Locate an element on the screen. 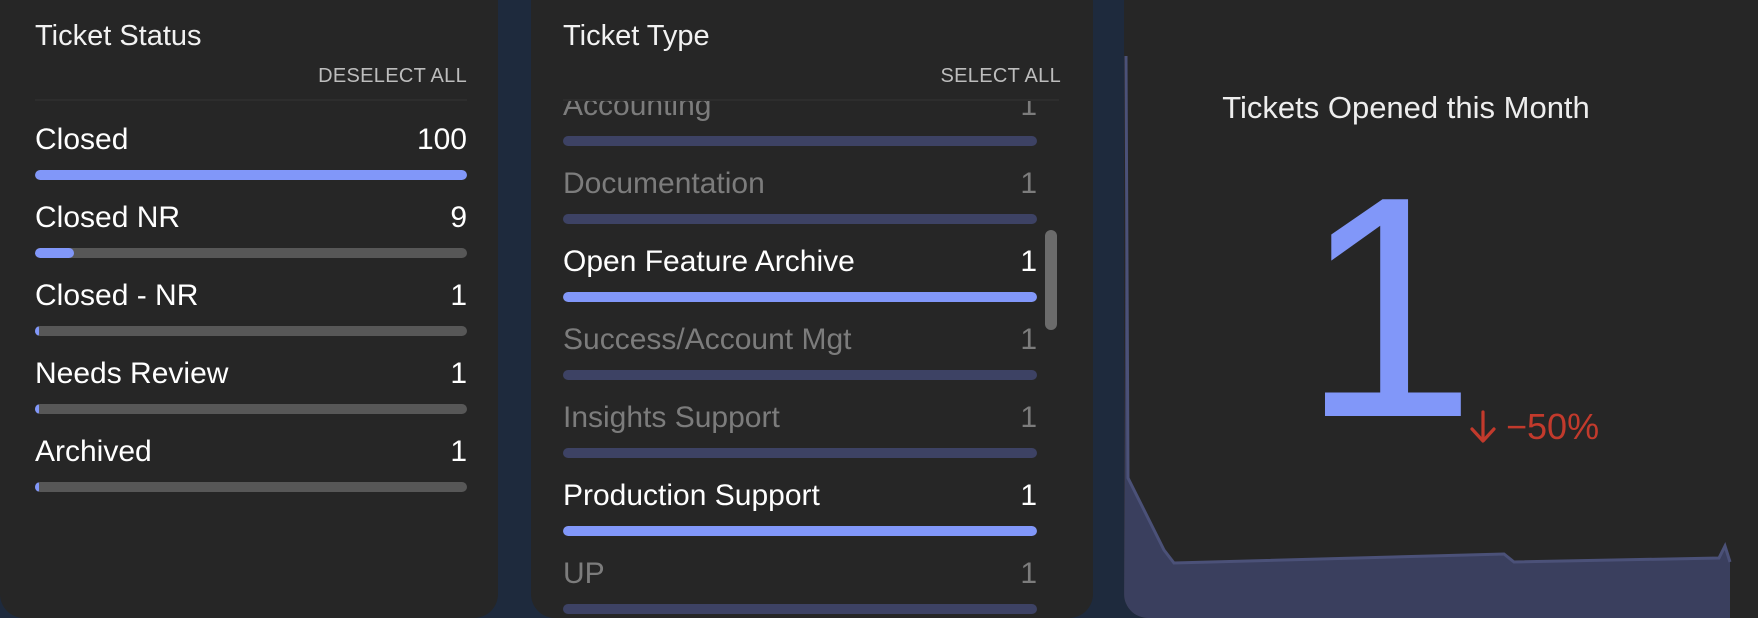 This screenshot has width=1758, height=618. type-item-label: Production Support is located at coordinates (691, 495).